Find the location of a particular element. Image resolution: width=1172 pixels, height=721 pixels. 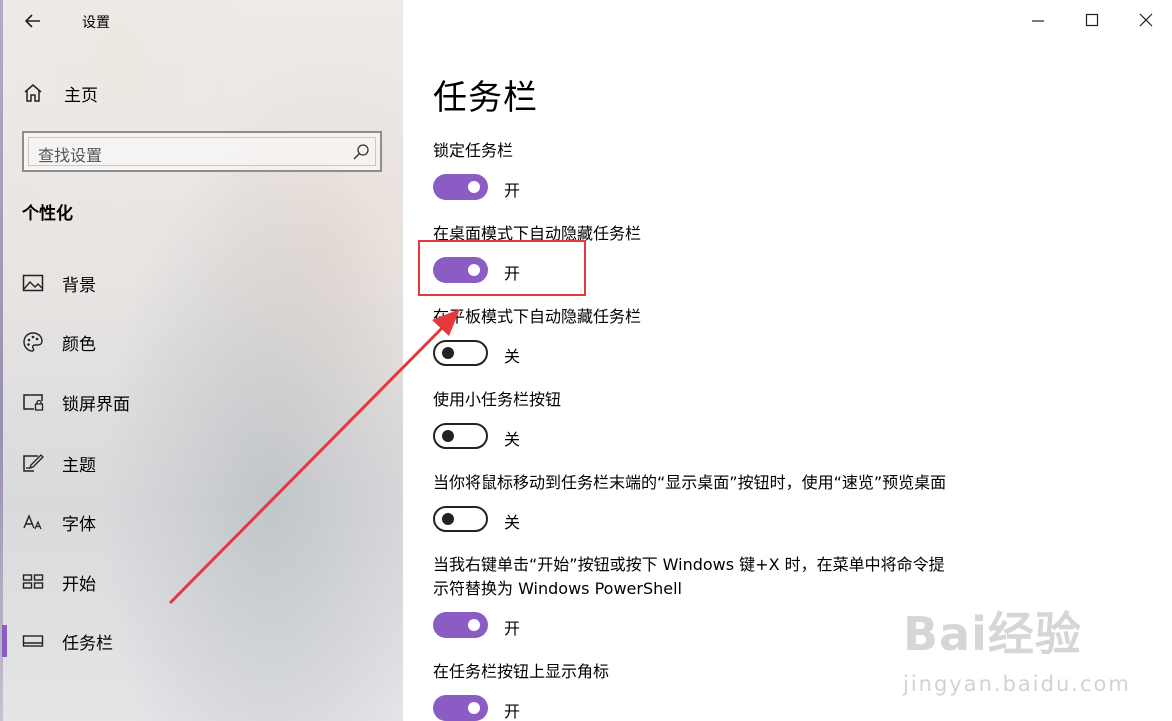

minimize-button is located at coordinates (1038, 20).